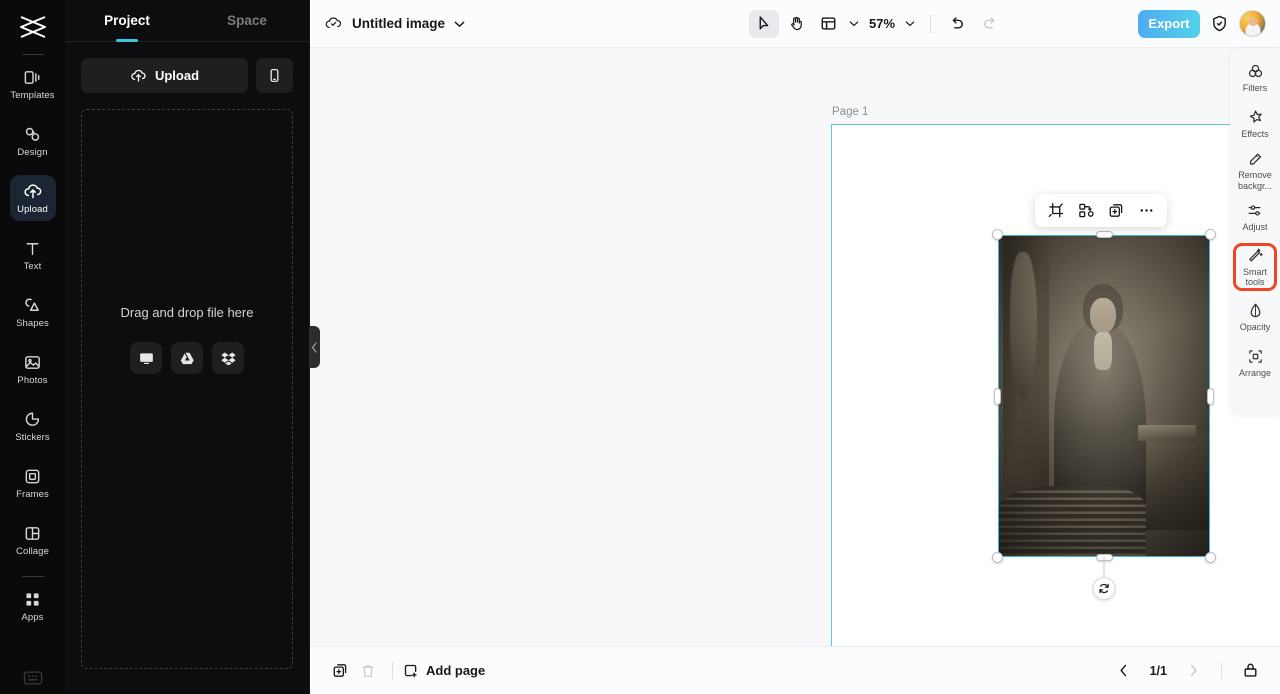 The height and width of the screenshot is (694, 1280). Describe the element at coordinates (882, 23) in the screenshot. I see `zoom-level: 57%` at that location.